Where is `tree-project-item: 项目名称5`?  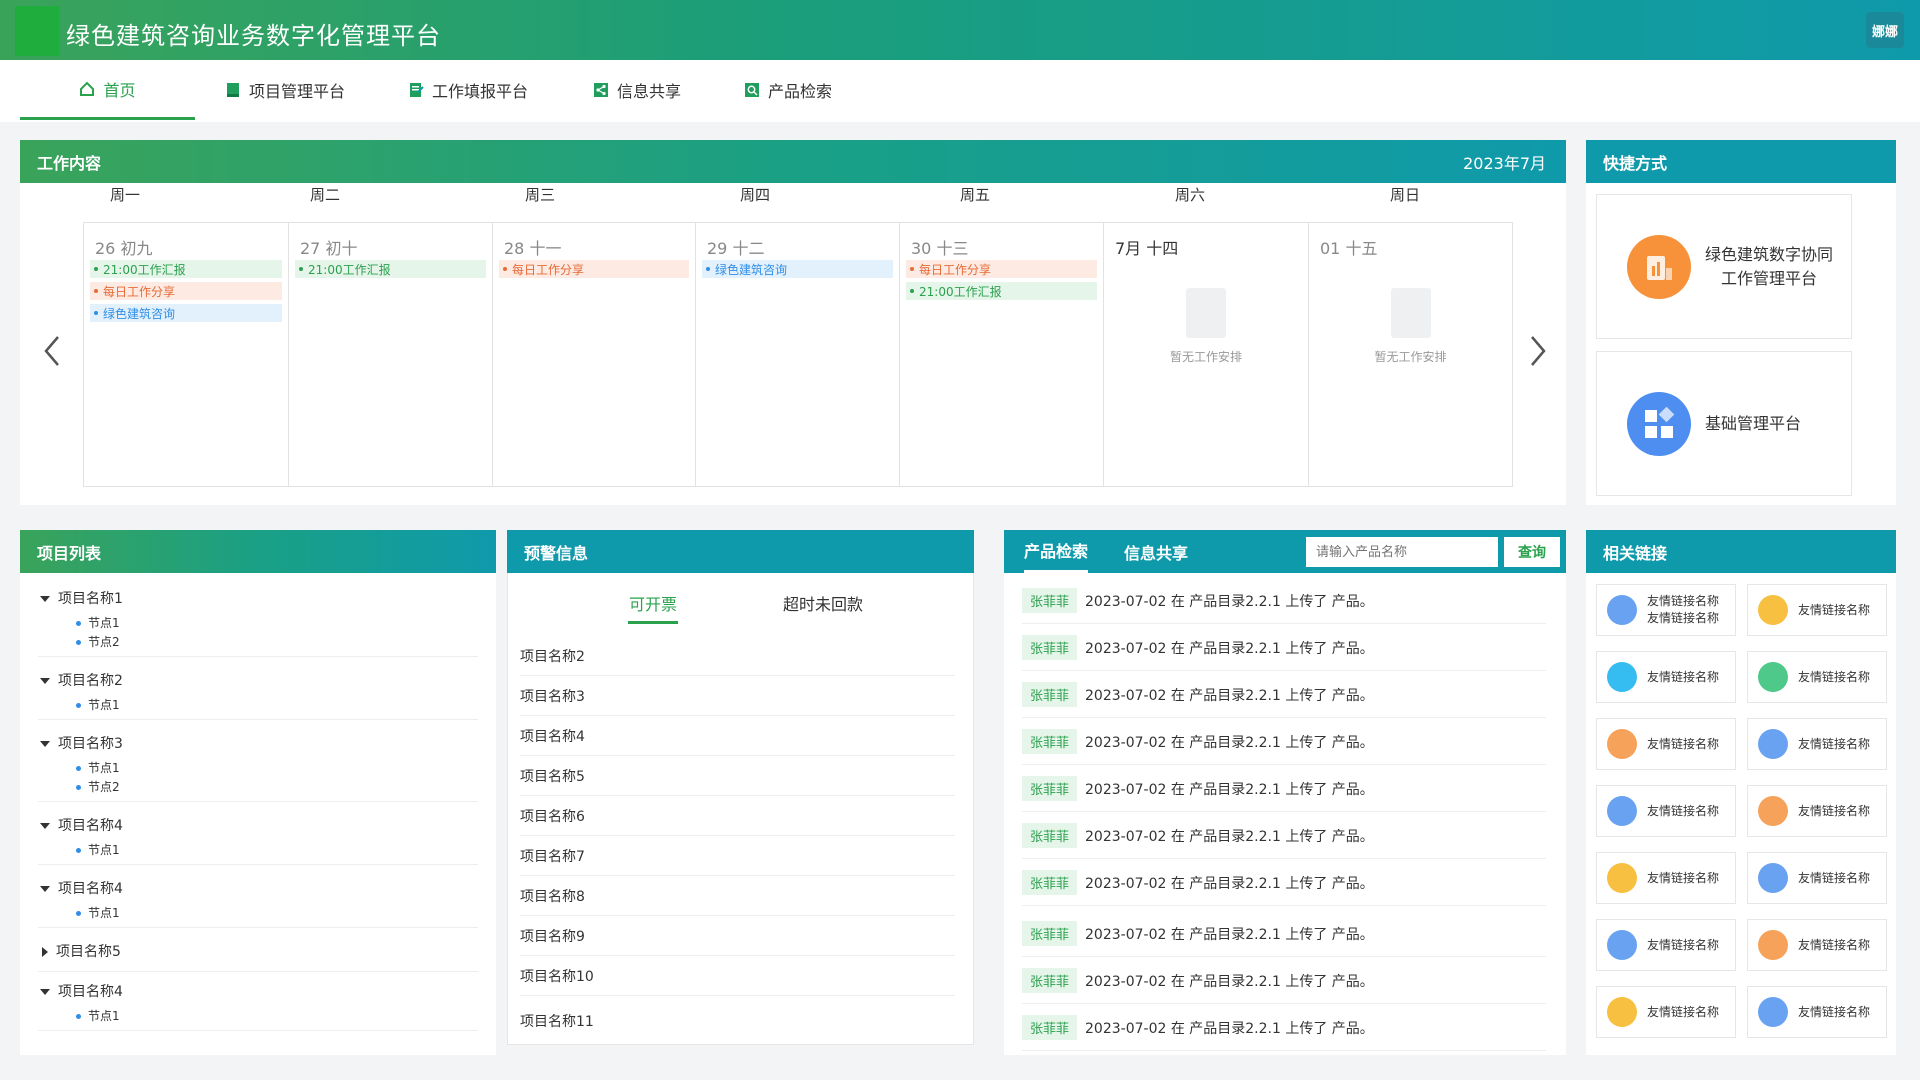
tree-project-item: 项目名称5 is located at coordinates (80, 951).